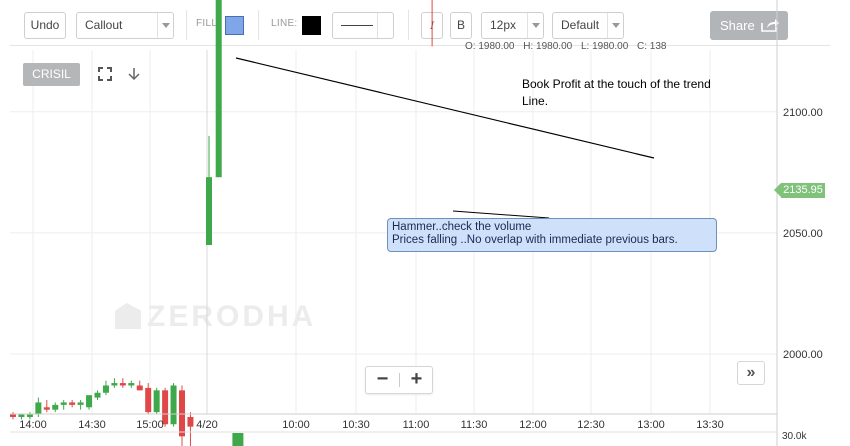 The width and height of the screenshot is (850, 446). Describe the element at coordinates (356, 425) in the screenshot. I see `time-tick-label: 10:30` at that location.